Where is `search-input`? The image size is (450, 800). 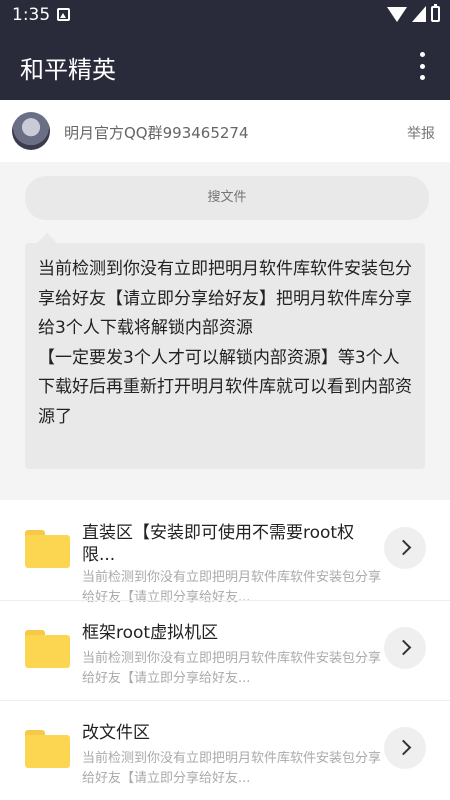
search-input is located at coordinates (227, 198).